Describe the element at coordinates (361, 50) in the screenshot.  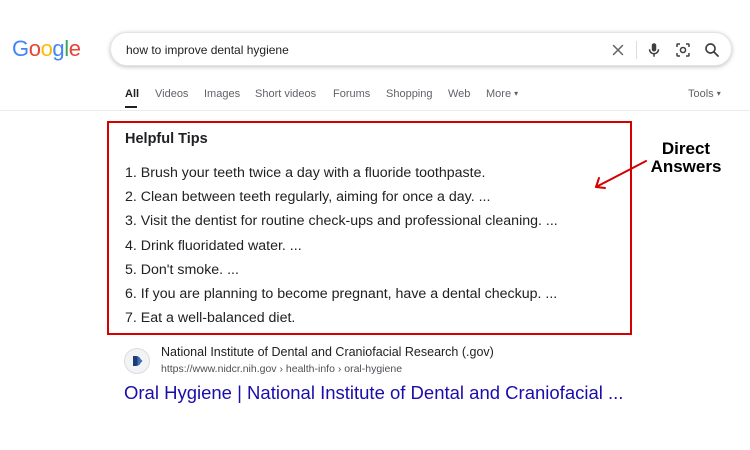
I see `search-input` at that location.